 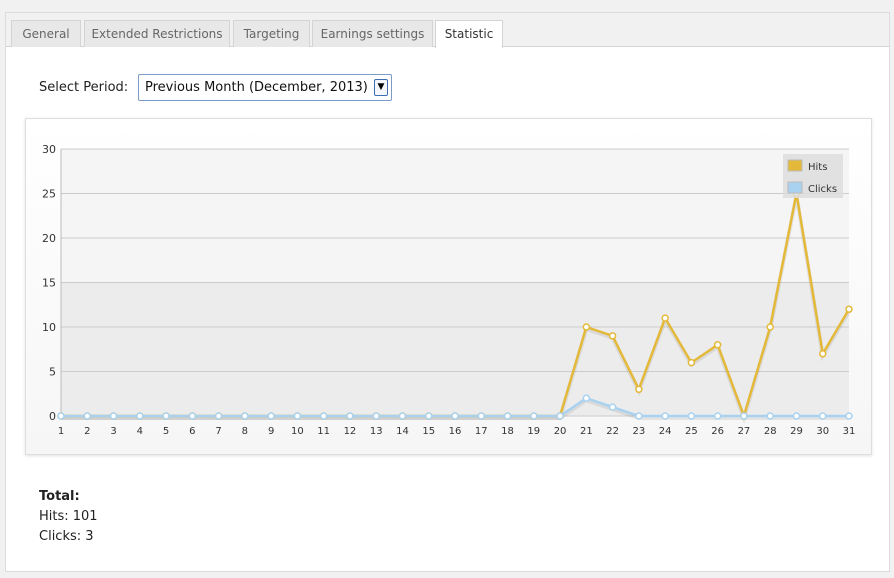 I want to click on period-select: Previous Month (December, 2013) ▼, so click(x=265, y=87).